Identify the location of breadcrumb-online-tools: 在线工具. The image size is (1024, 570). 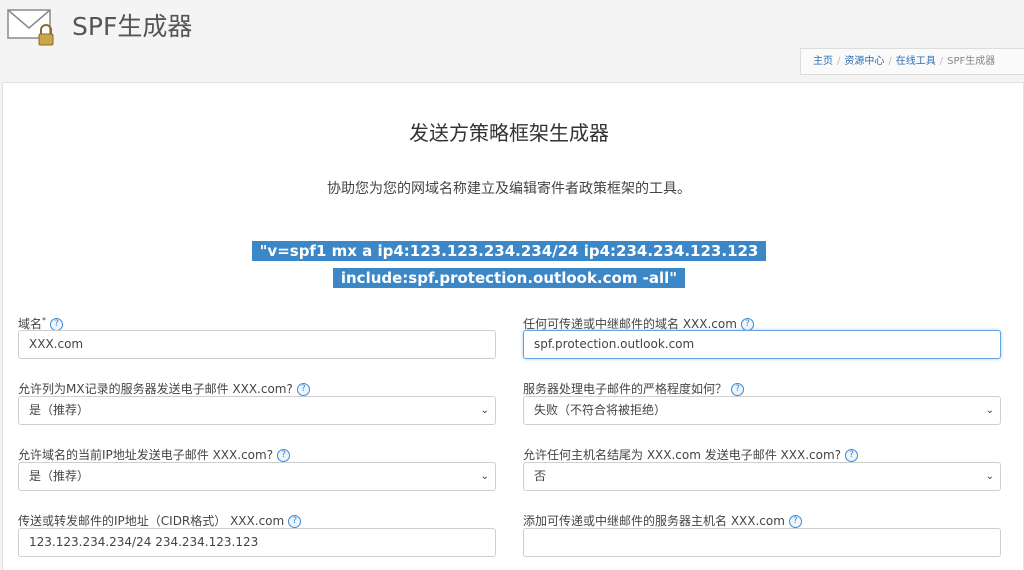
(916, 61).